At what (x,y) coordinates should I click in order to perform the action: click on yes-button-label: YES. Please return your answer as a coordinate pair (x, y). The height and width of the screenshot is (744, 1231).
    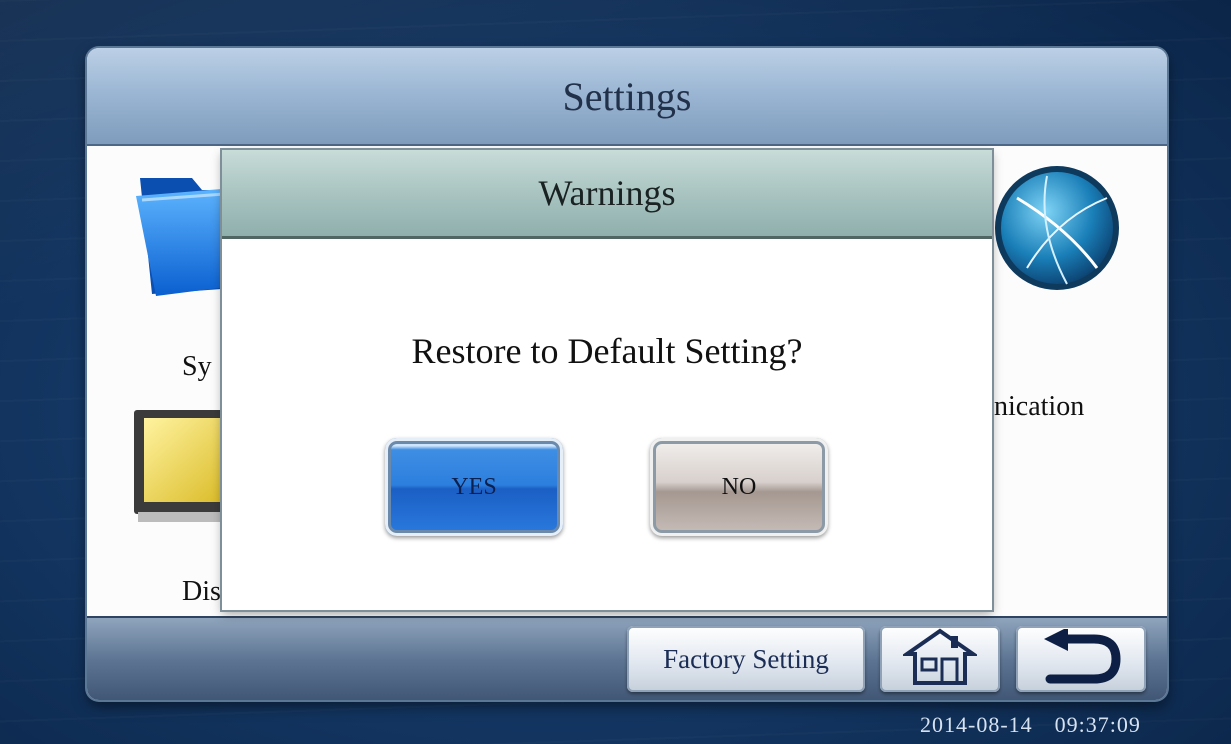
    Looking at the image, I should click on (474, 486).